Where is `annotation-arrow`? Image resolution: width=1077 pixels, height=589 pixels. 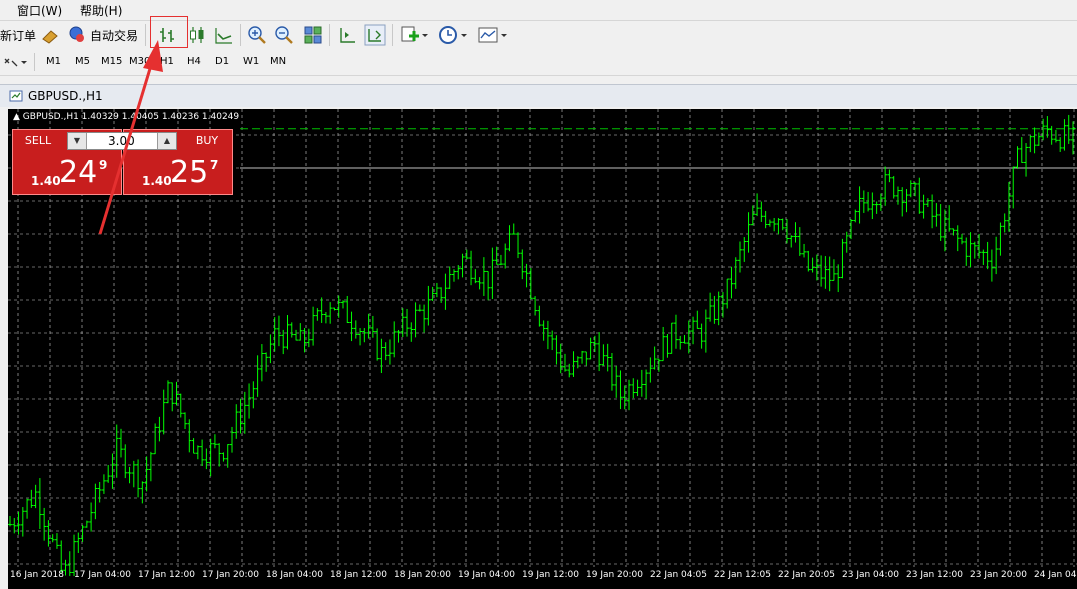
annotation-arrow is located at coordinates (130, 137).